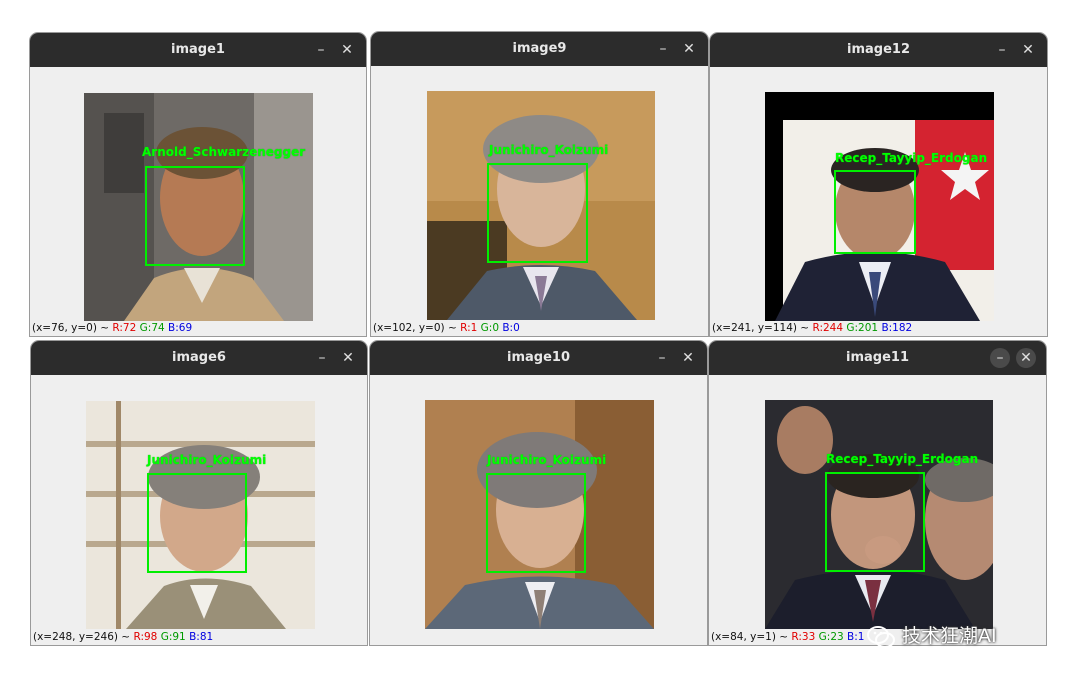 The height and width of the screenshot is (683, 1080). I want to click on image-canvas: Arnold_Schwarzenegger, so click(198, 207).